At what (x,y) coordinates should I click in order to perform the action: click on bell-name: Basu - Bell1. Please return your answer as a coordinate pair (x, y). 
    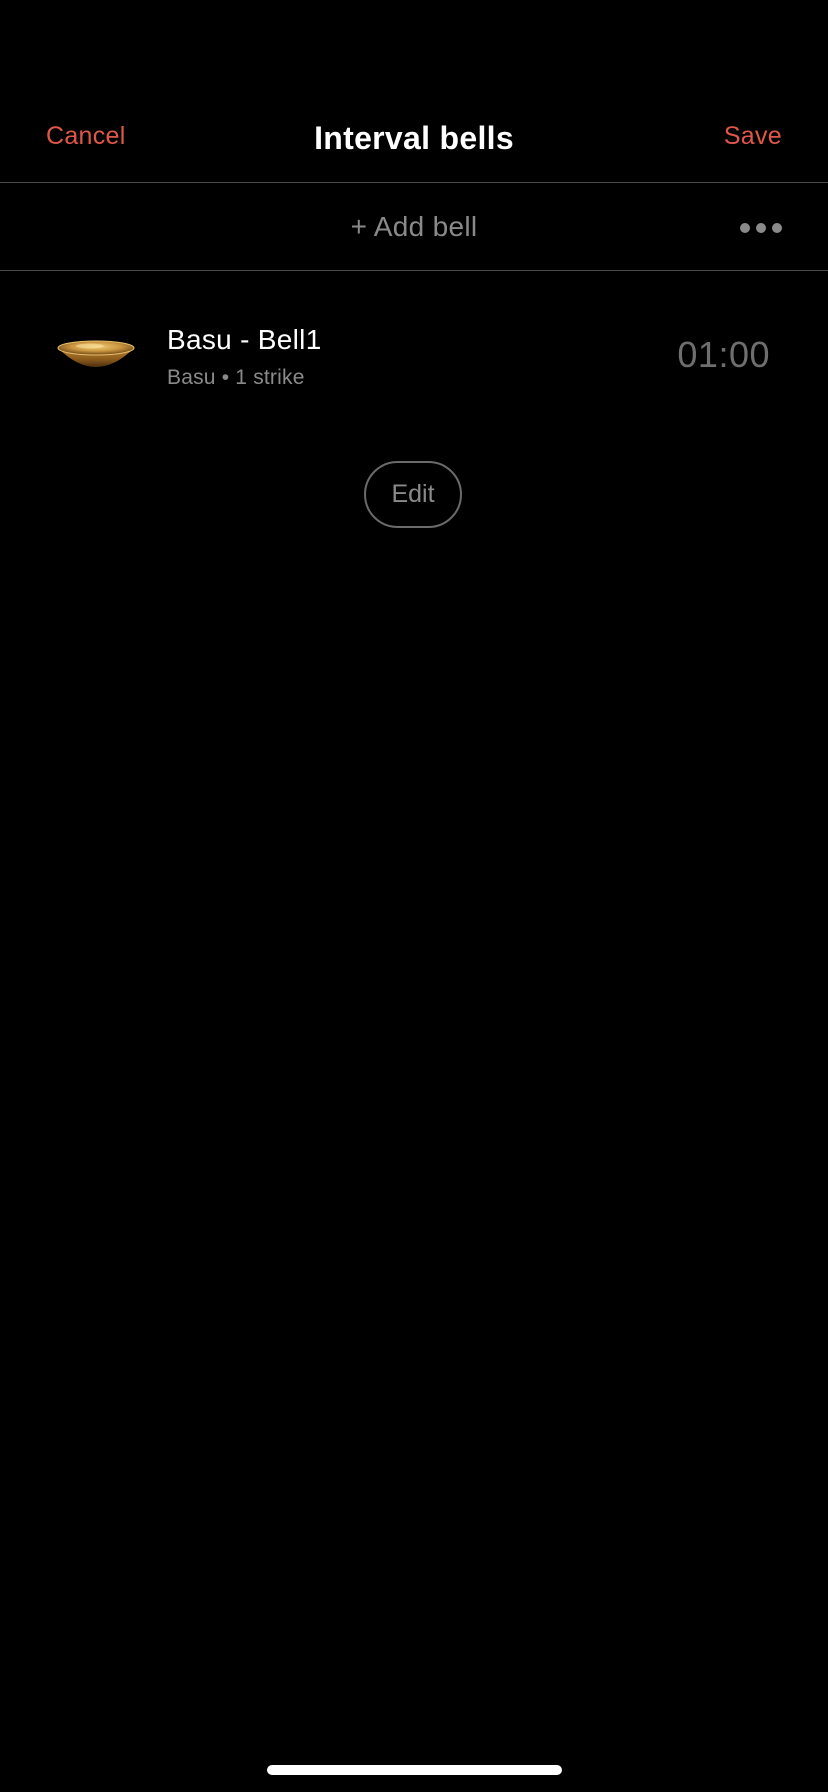
    Looking at the image, I should click on (244, 339).